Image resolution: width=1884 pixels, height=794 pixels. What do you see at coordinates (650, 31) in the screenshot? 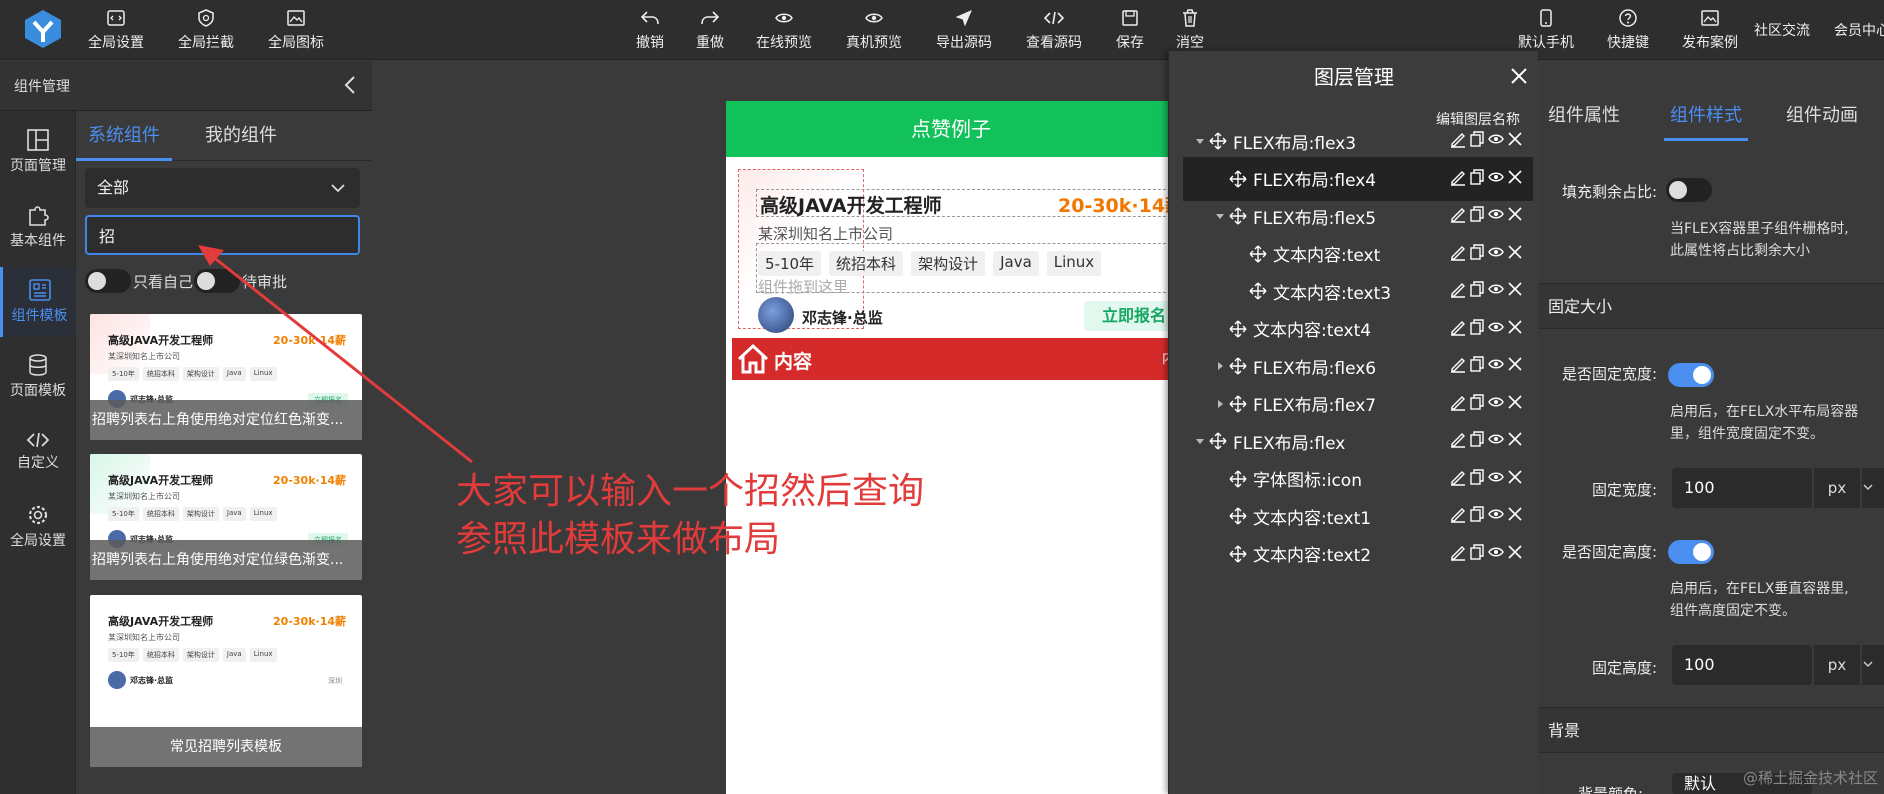
I see `undo-button: 撤销` at bounding box center [650, 31].